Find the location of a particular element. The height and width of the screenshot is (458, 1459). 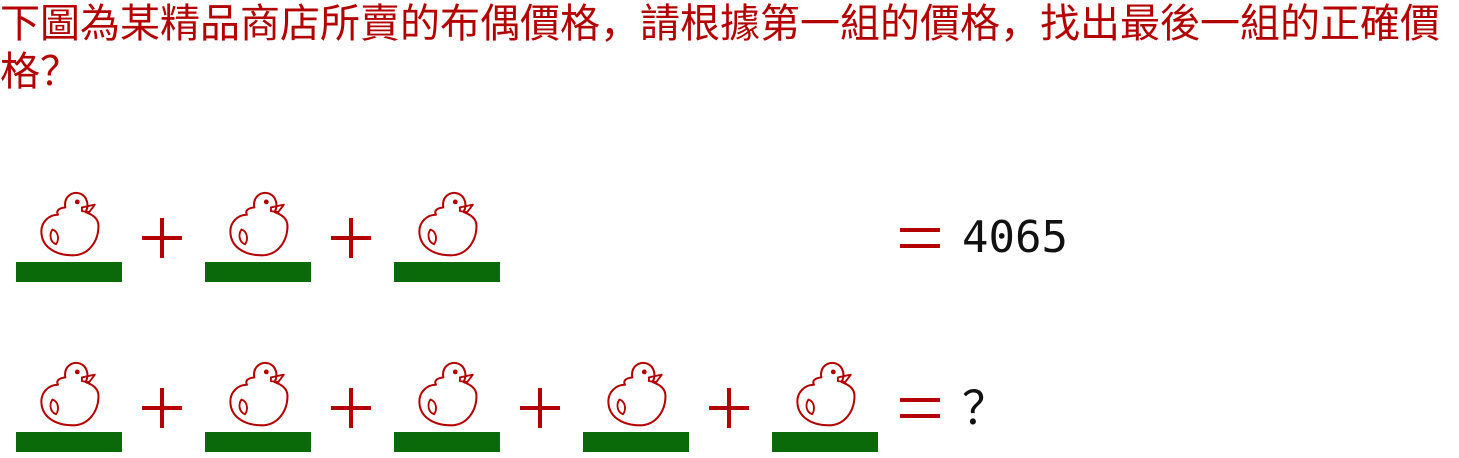

unknown-result: ？ is located at coordinates (985, 408).